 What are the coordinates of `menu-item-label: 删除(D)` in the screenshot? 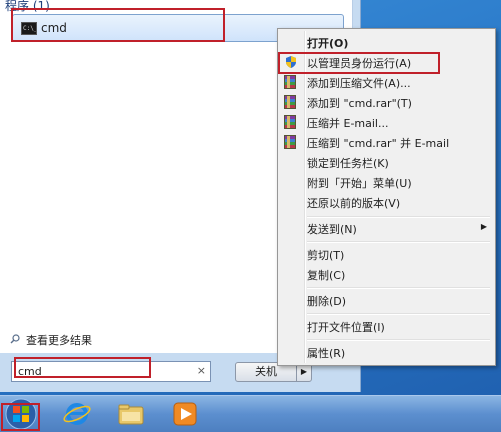 It's located at (327, 301).